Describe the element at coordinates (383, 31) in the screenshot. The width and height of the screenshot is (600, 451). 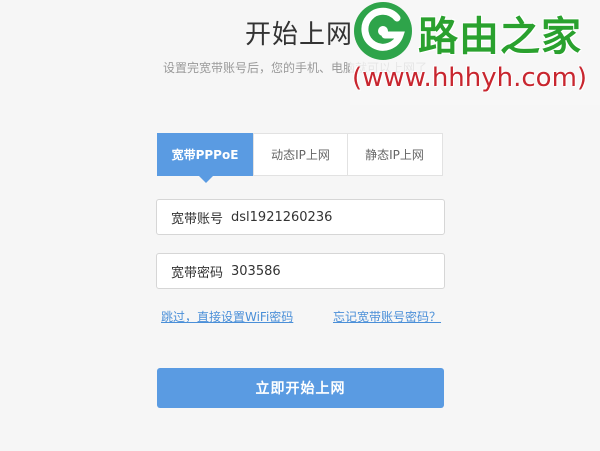
I see `watermark-logo-icon` at that location.